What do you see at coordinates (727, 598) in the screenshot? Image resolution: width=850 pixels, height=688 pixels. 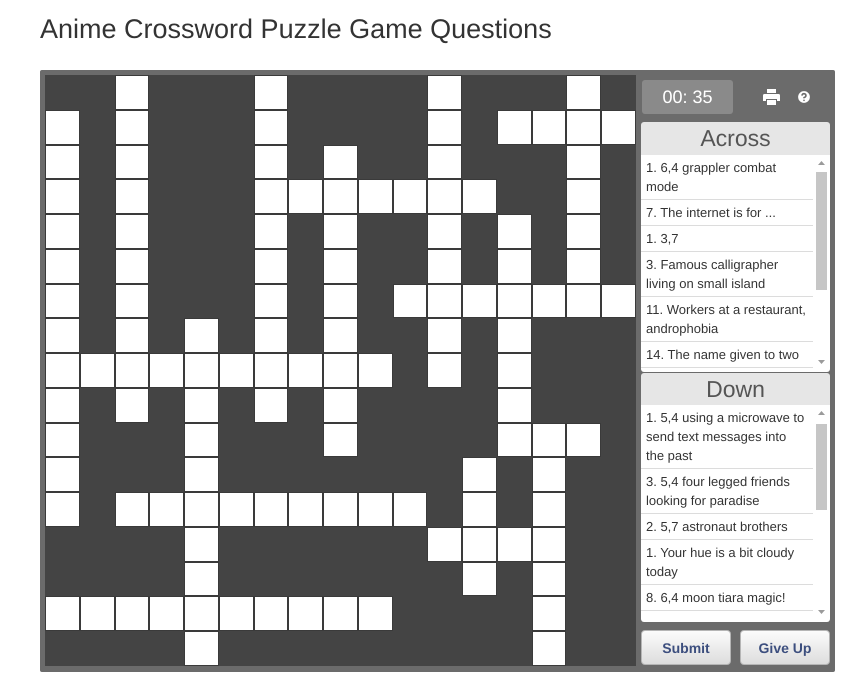 I see `clue-item: 8. 6,4 moon tiara magic!` at bounding box center [727, 598].